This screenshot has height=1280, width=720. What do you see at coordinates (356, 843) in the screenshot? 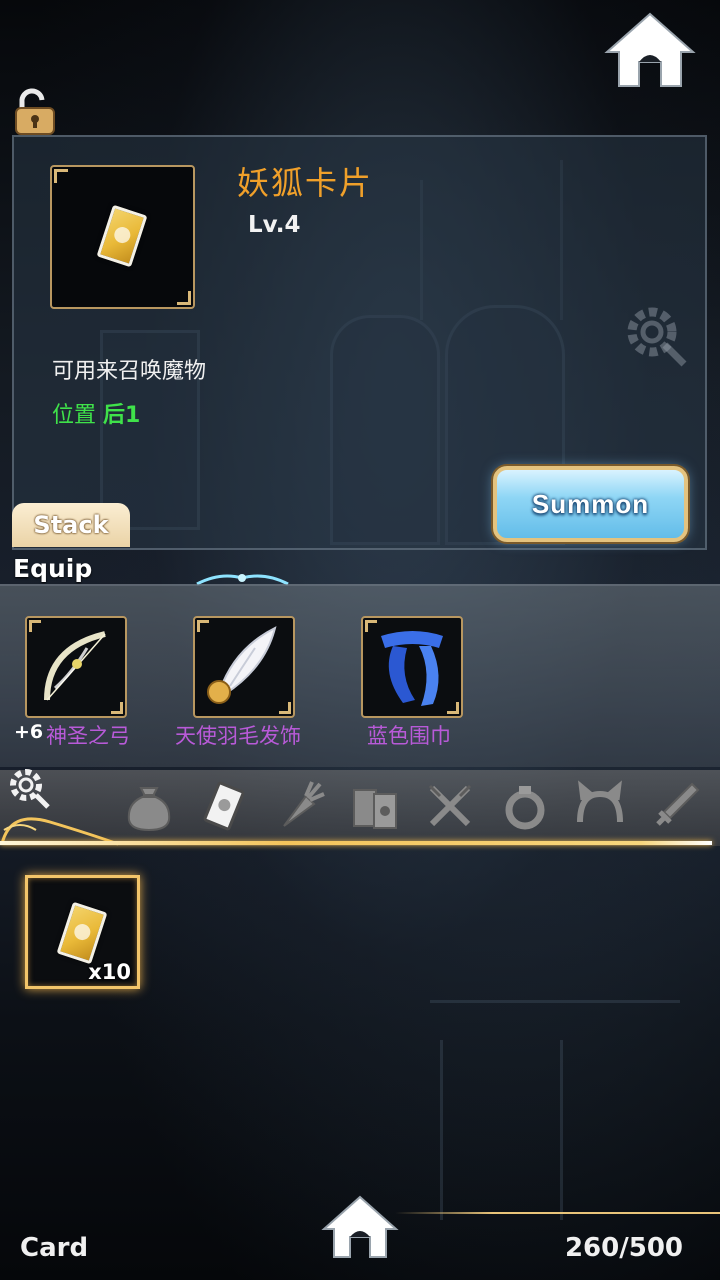
I see `category-divider` at bounding box center [356, 843].